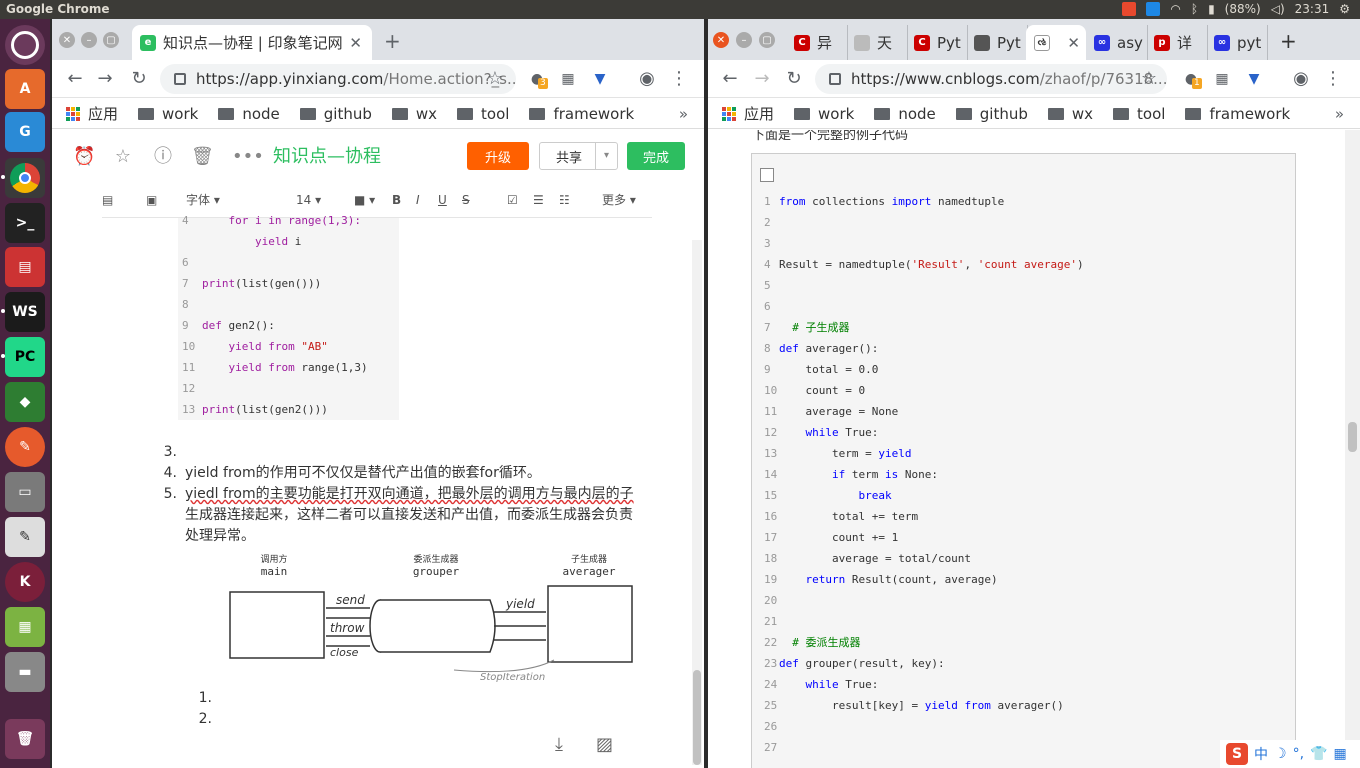 The width and height of the screenshot is (1360, 768). What do you see at coordinates (1237, 754) in the screenshot?
I see `sogou-icon: S` at bounding box center [1237, 754].